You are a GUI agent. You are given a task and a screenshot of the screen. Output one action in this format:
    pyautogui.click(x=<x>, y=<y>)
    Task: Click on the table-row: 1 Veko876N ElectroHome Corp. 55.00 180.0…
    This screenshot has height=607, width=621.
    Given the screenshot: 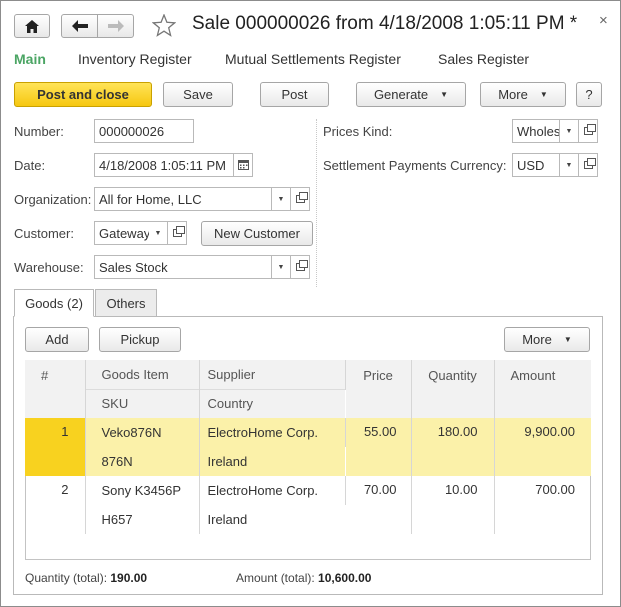 What is the action you would take?
    pyautogui.click(x=308, y=447)
    